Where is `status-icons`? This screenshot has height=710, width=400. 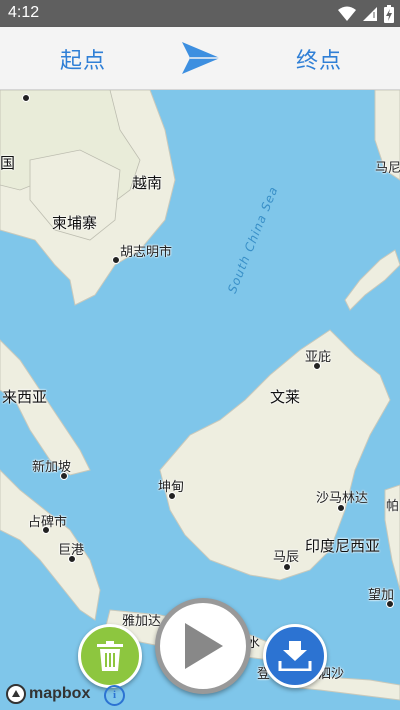
status-icons is located at coordinates (366, 14).